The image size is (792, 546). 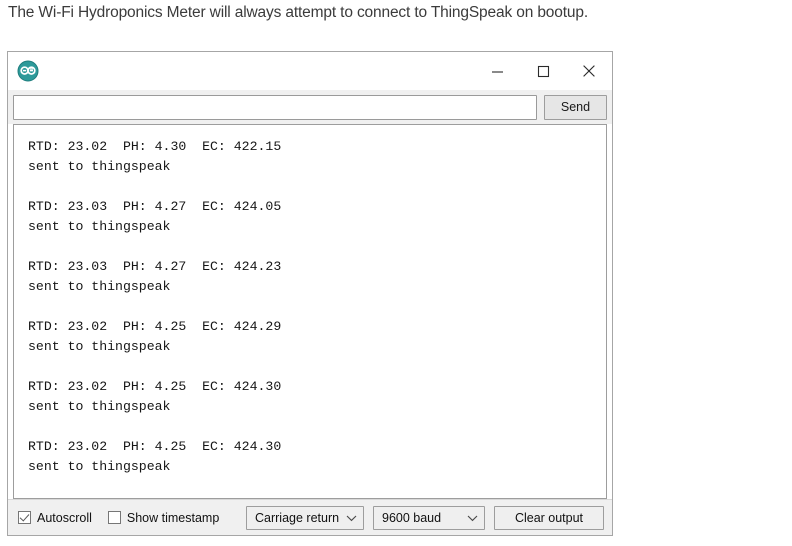 I want to click on show-timestamp-checkbox: Show timestamp, so click(x=163, y=517).